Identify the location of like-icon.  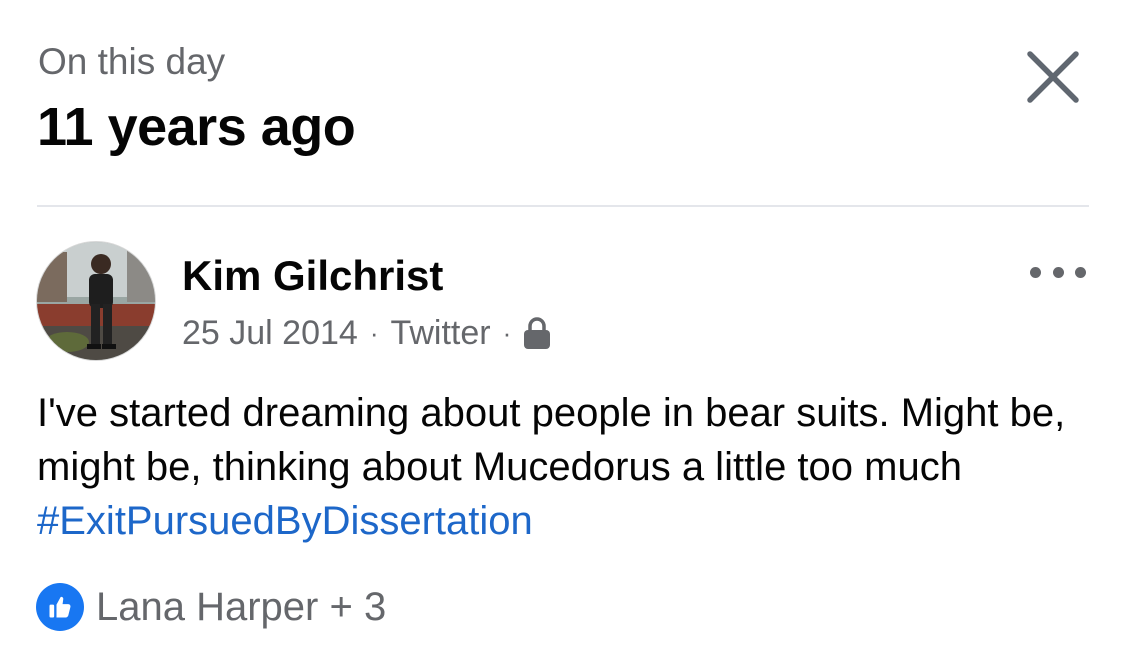
(60, 607).